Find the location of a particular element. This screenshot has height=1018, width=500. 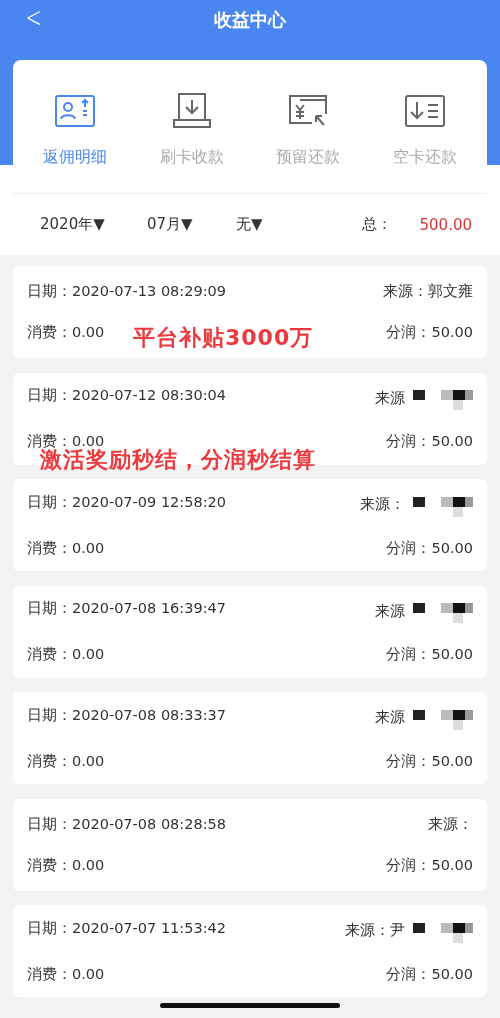

category-tab: 刷卡收款 is located at coordinates (191, 126).